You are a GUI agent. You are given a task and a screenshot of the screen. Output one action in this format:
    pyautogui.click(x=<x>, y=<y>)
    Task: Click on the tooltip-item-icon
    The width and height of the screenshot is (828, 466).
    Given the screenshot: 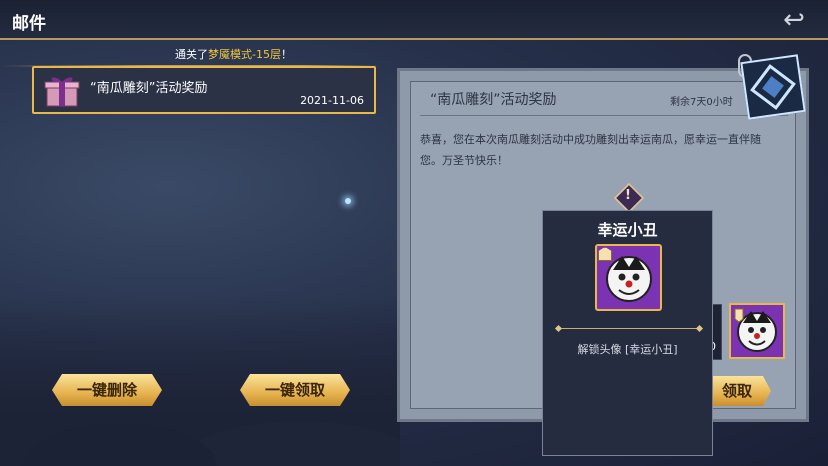 What is the action you would take?
    pyautogui.click(x=628, y=277)
    